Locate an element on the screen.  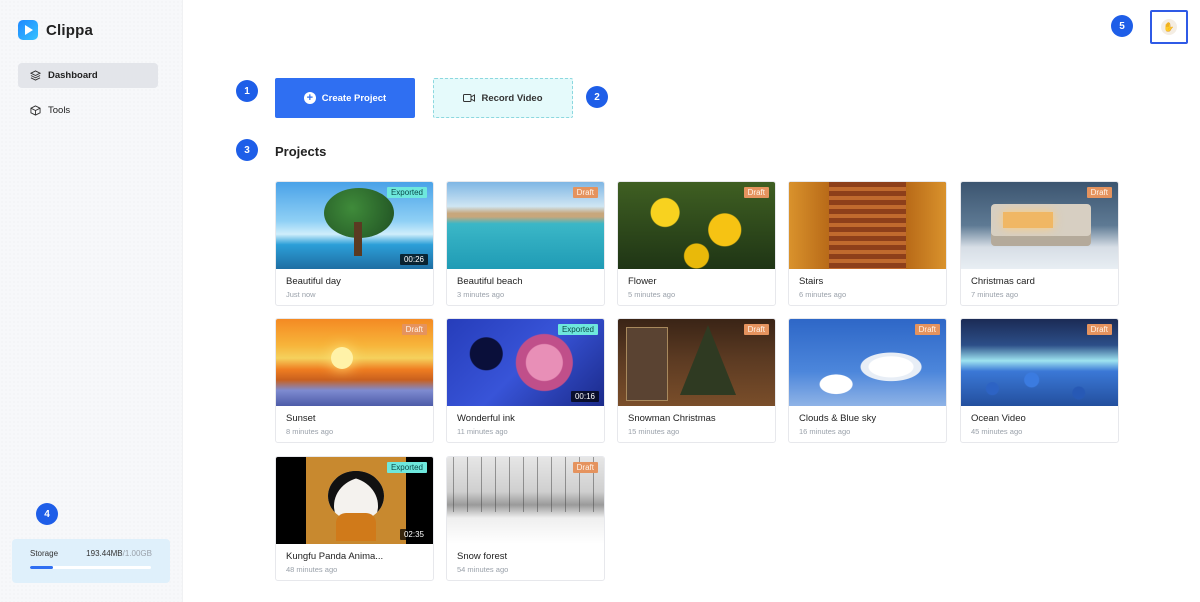
storage-used: 193.44MB is located at coordinates (104, 553).